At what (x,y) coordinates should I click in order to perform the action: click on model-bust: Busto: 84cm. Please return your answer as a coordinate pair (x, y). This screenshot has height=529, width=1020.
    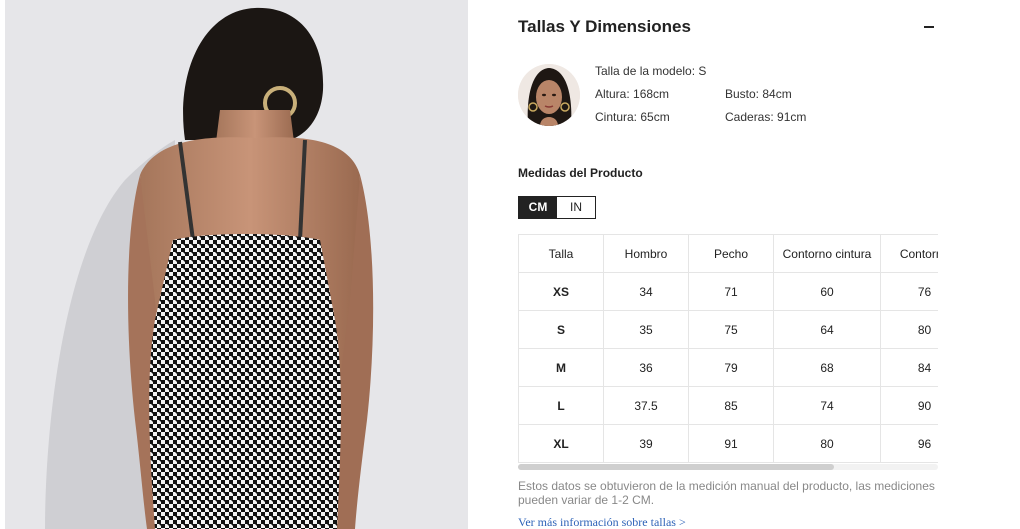
    Looking at the image, I should click on (758, 94).